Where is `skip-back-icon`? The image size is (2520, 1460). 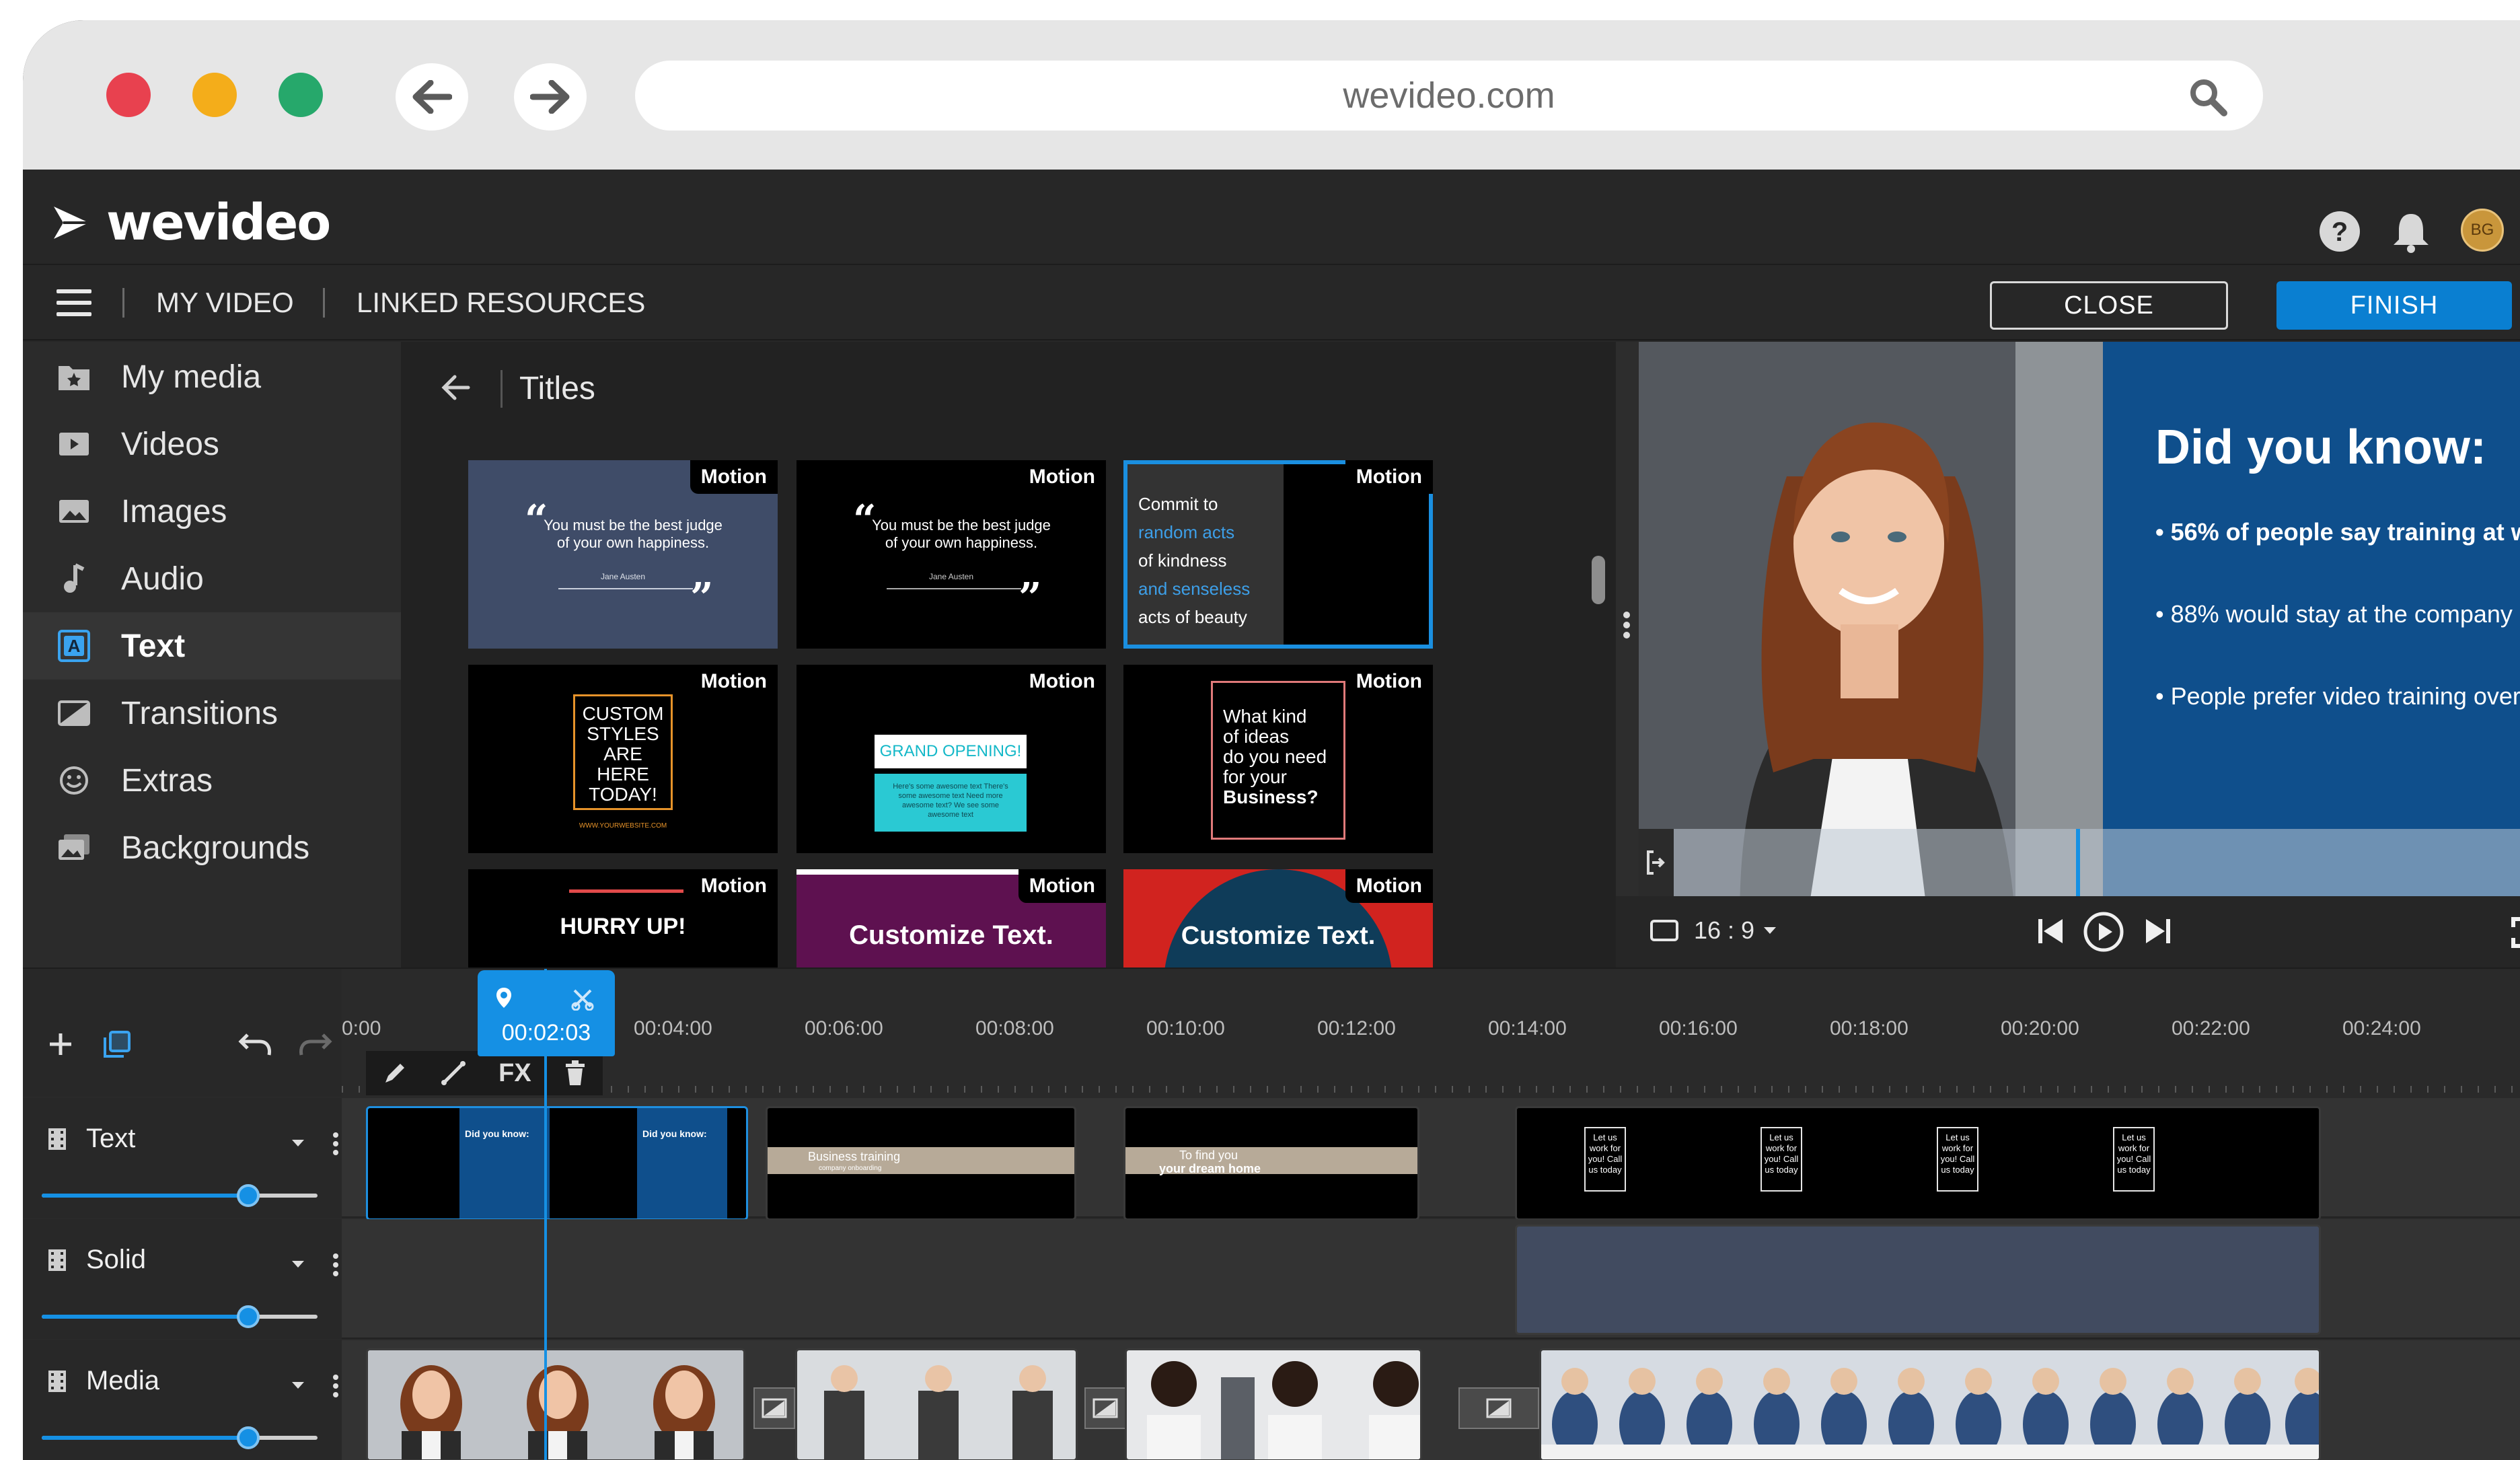 skip-back-icon is located at coordinates (2051, 931).